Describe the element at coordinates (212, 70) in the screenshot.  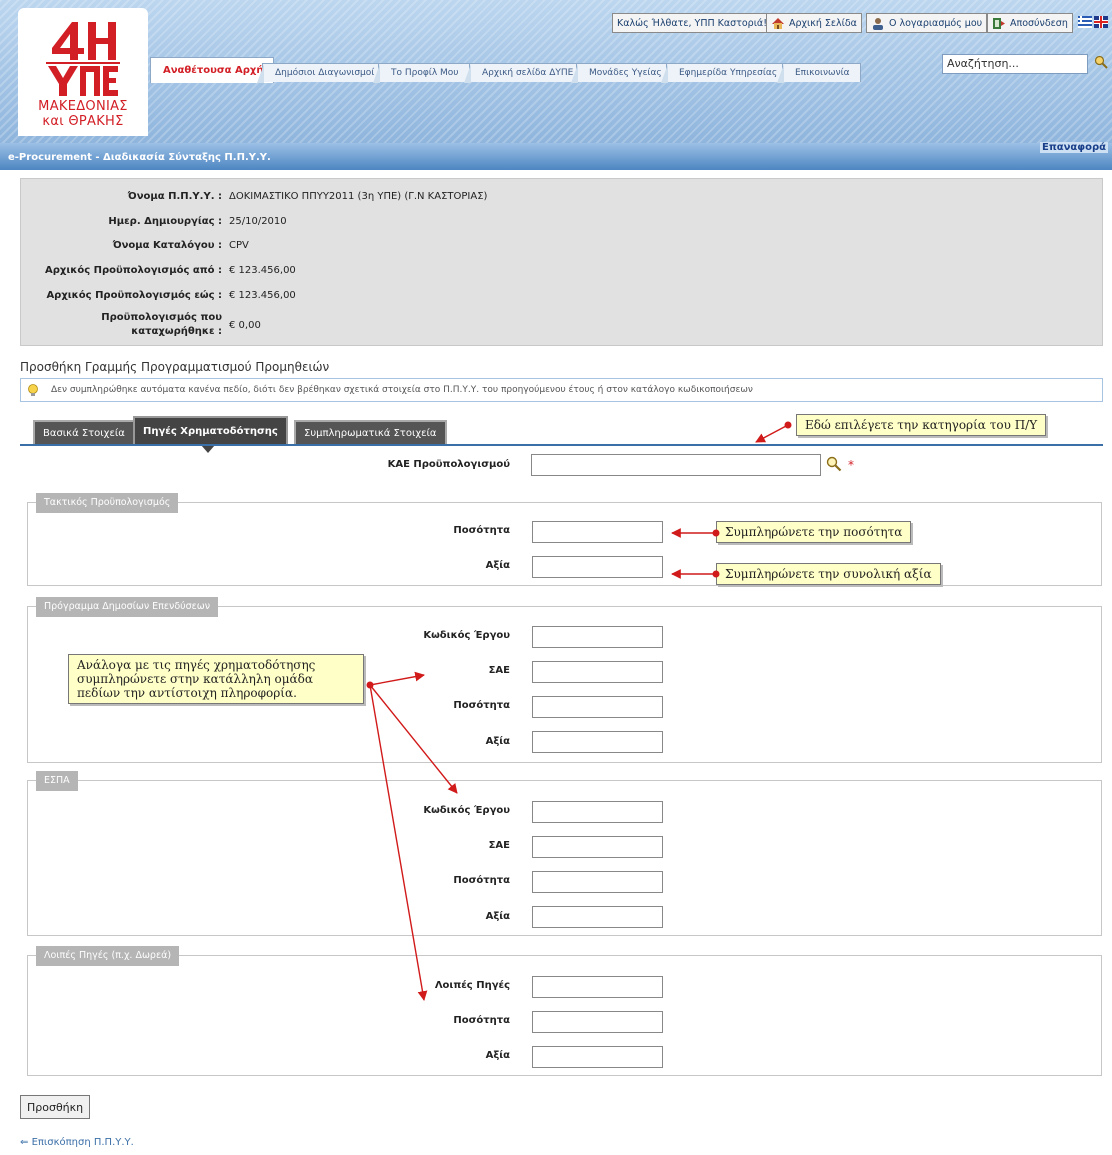
I see `nav-tab-contracting-authority: Αναθέτουσα Αρχή` at that location.